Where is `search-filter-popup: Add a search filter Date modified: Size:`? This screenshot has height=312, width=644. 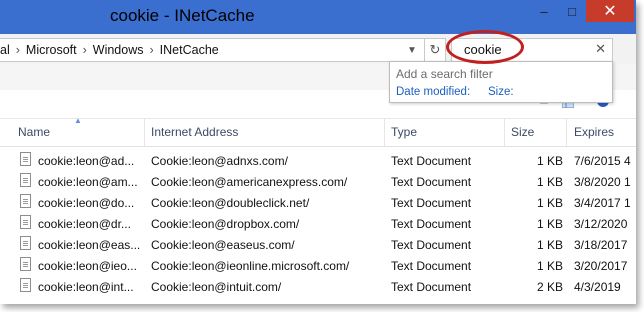
search-filter-popup: Add a search filter Date modified: Size: is located at coordinates (501, 82).